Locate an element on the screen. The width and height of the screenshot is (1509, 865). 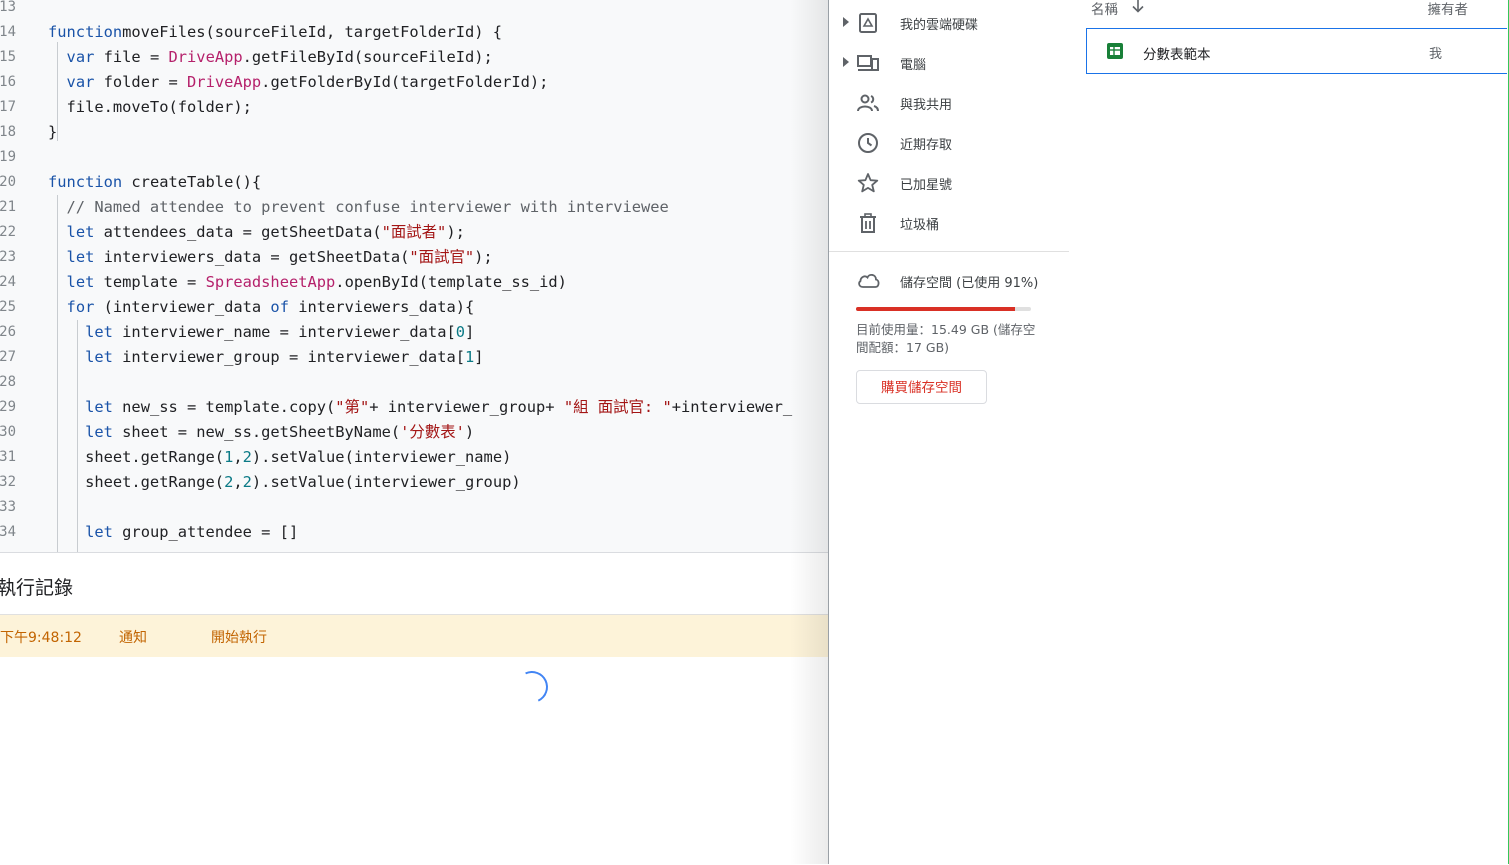
code-token: sheet.getRange( is located at coordinates (136, 482).